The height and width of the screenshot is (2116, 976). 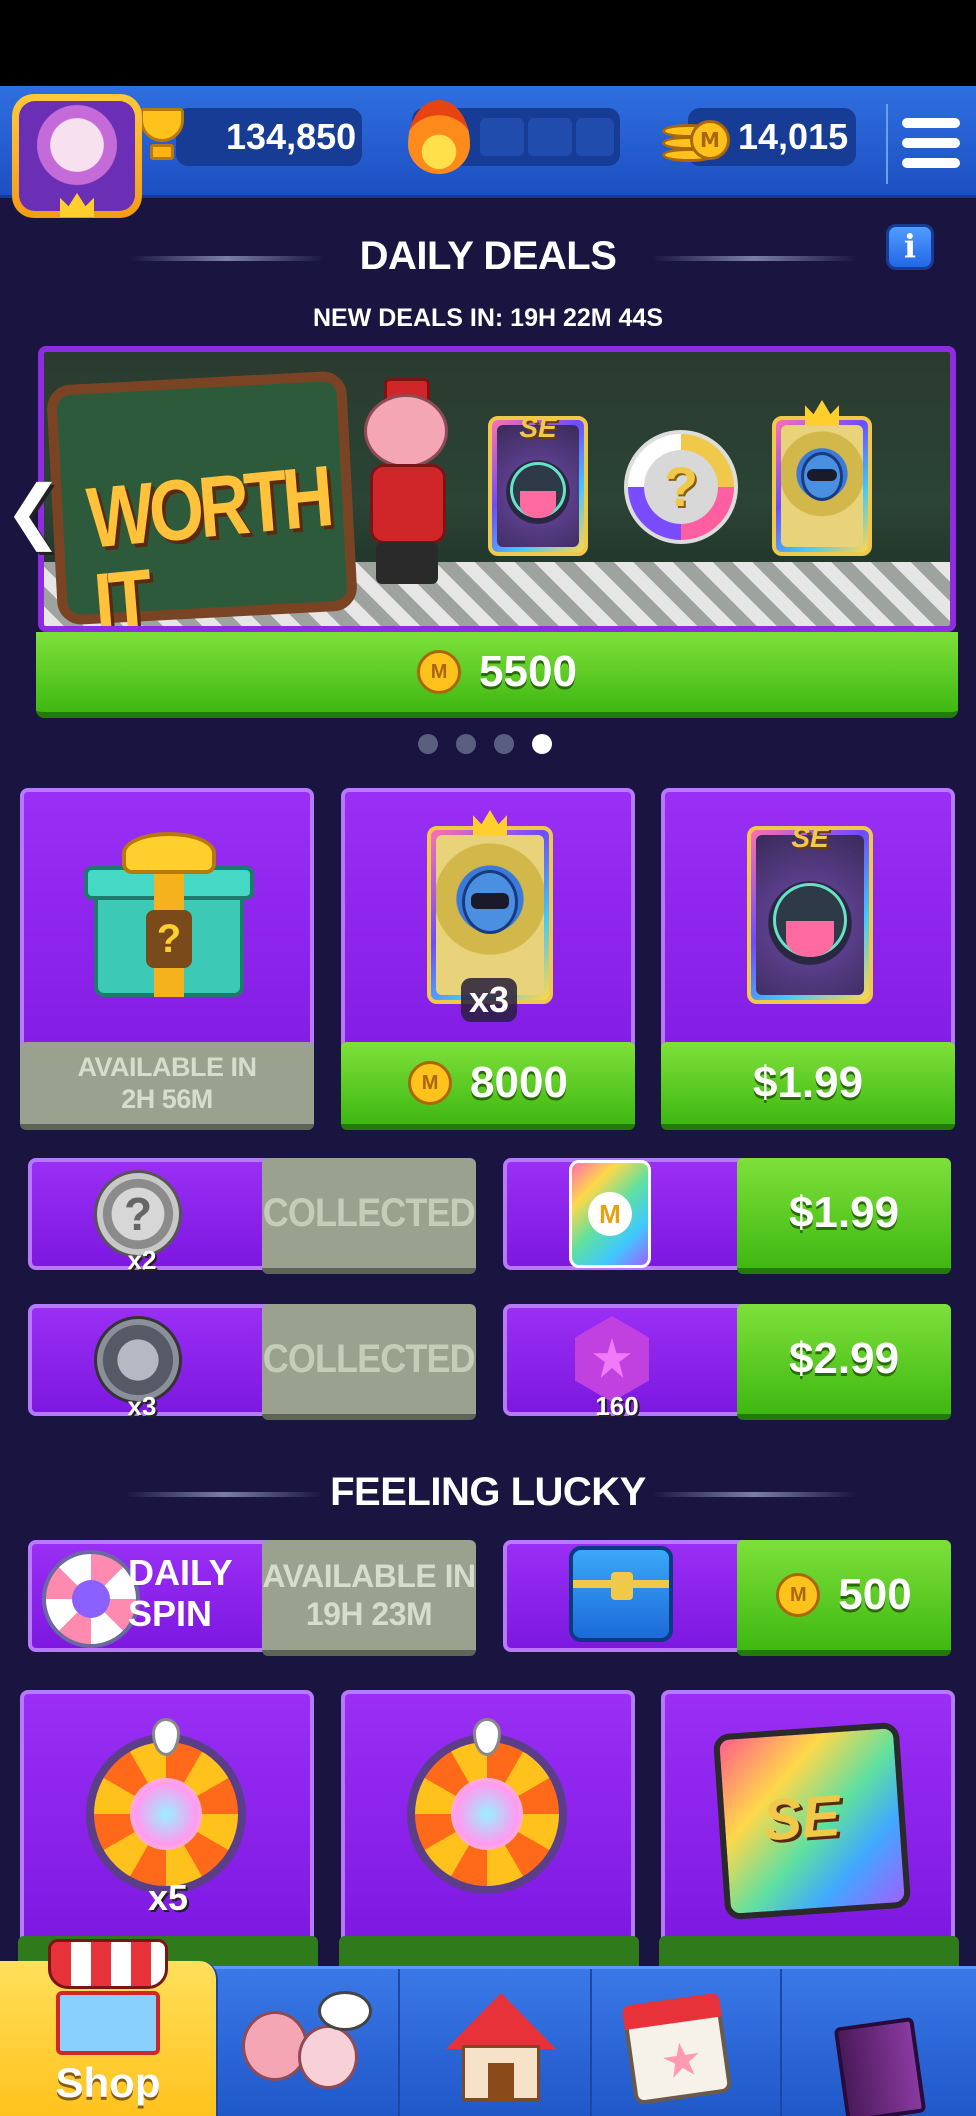 What do you see at coordinates (208, 540) in the screenshot?
I see `worth-it-text: WORTH IT` at bounding box center [208, 540].